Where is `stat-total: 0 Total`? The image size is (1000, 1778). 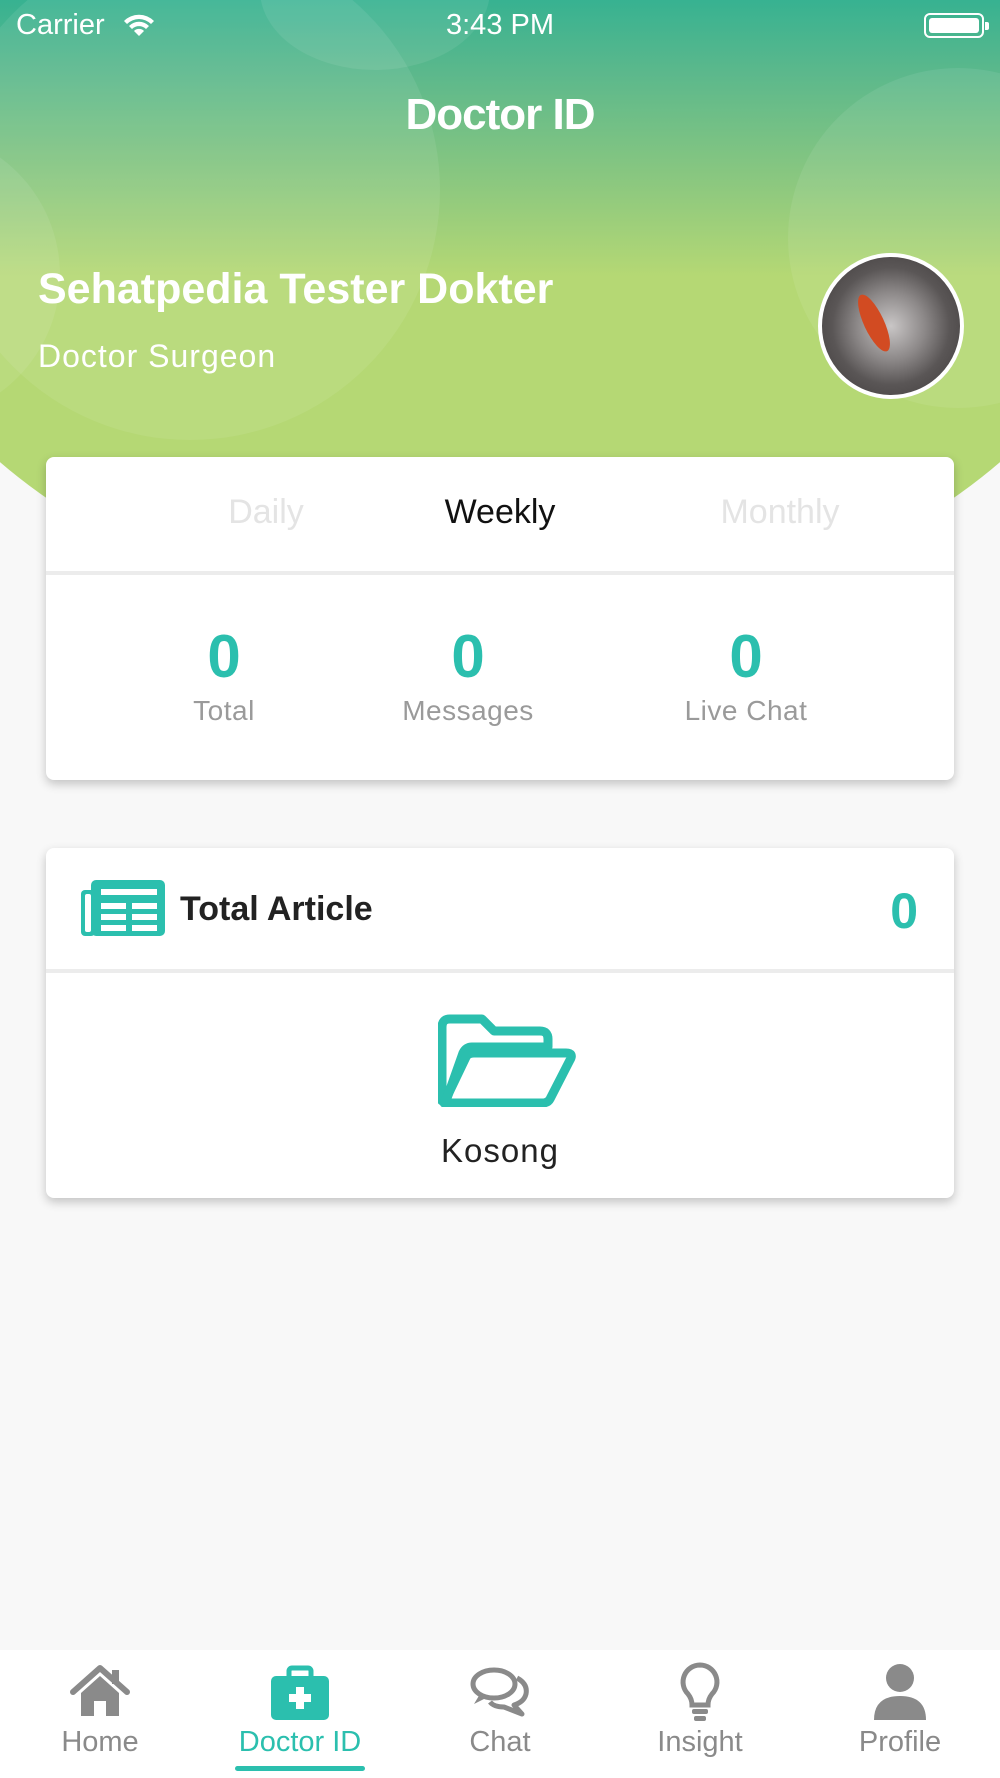 stat-total: 0 Total is located at coordinates (224, 677).